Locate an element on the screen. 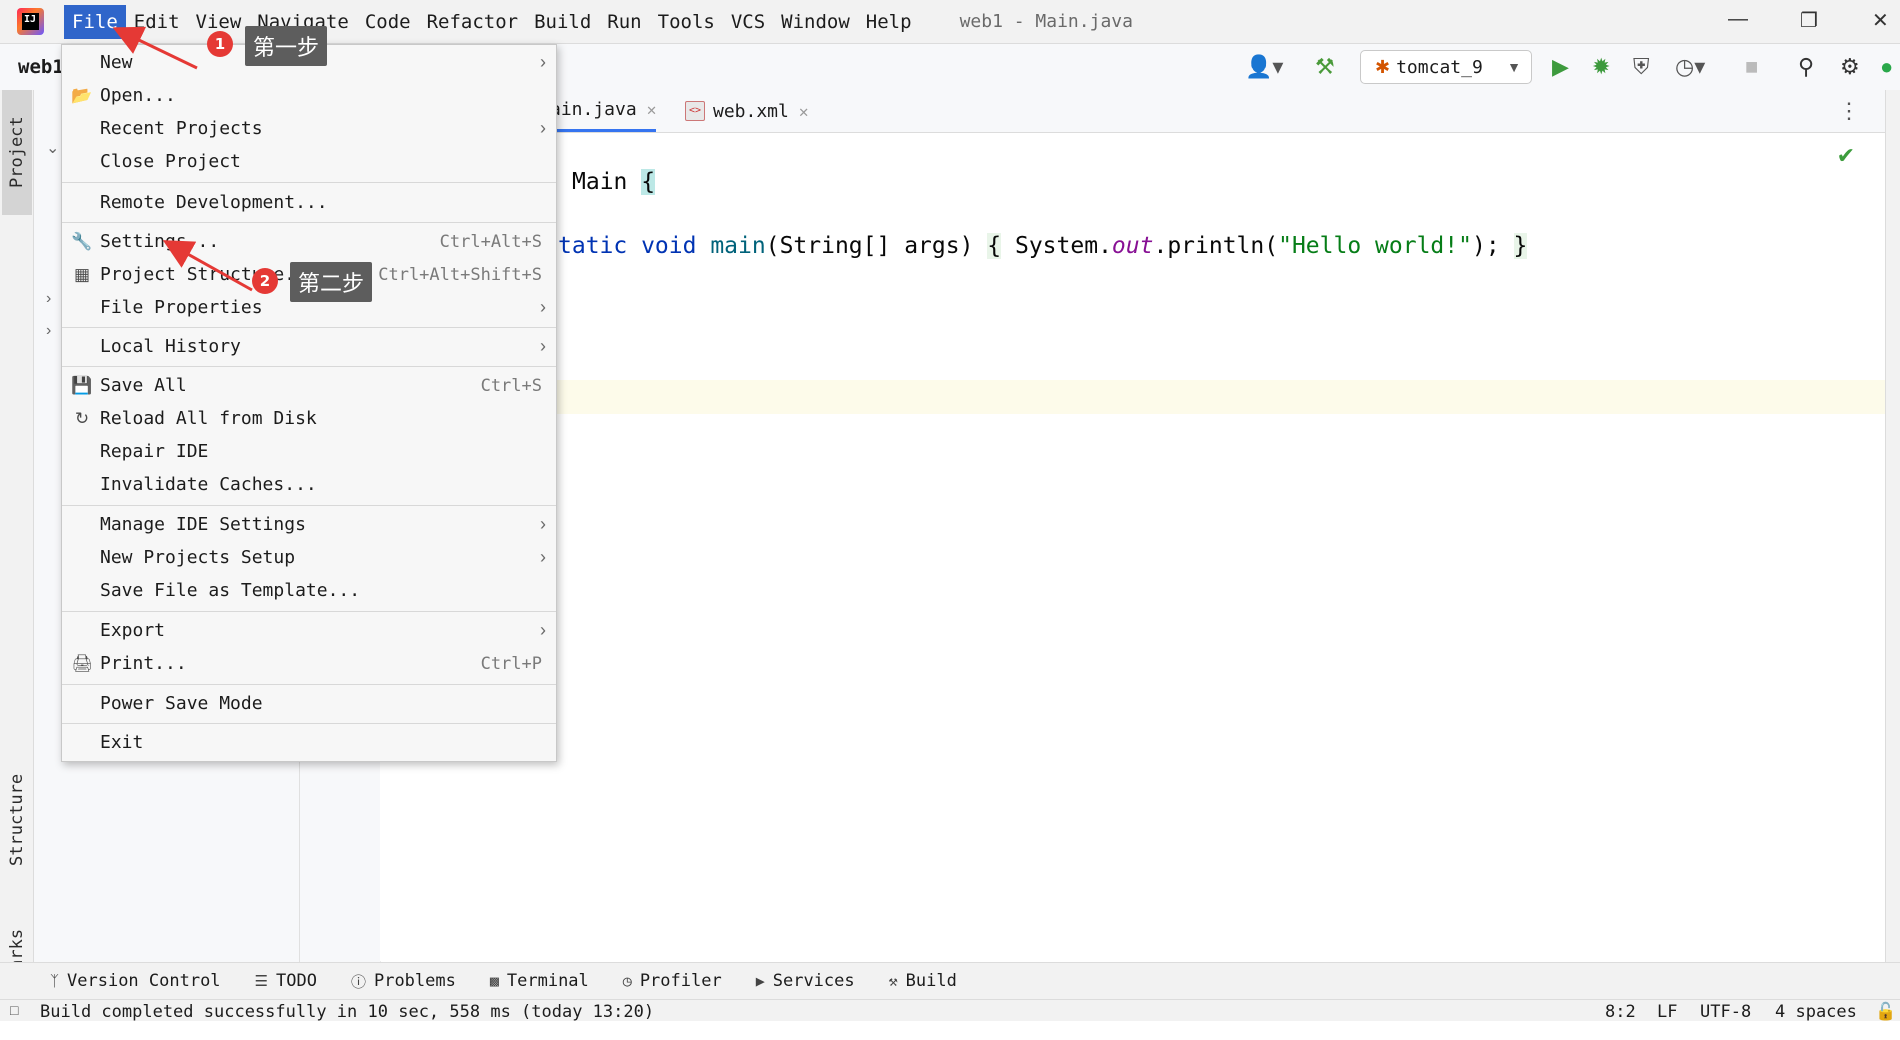 The height and width of the screenshot is (1040, 1900). list-icon: ☰ is located at coordinates (261, 981).